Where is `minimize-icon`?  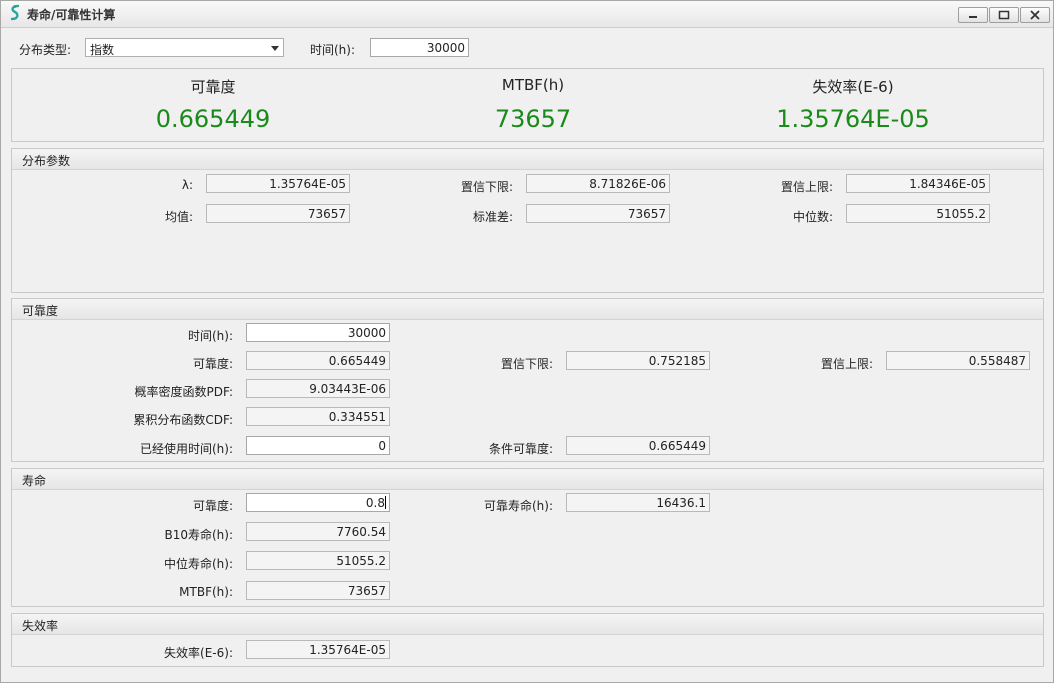 minimize-icon is located at coordinates (973, 17).